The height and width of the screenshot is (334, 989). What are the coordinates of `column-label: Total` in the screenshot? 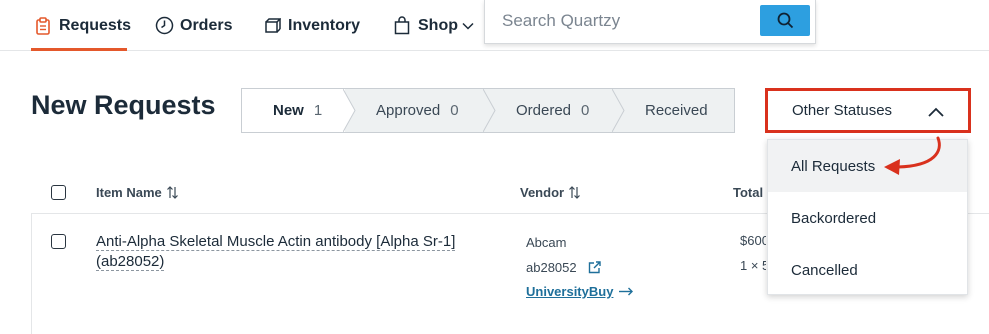 It's located at (748, 192).